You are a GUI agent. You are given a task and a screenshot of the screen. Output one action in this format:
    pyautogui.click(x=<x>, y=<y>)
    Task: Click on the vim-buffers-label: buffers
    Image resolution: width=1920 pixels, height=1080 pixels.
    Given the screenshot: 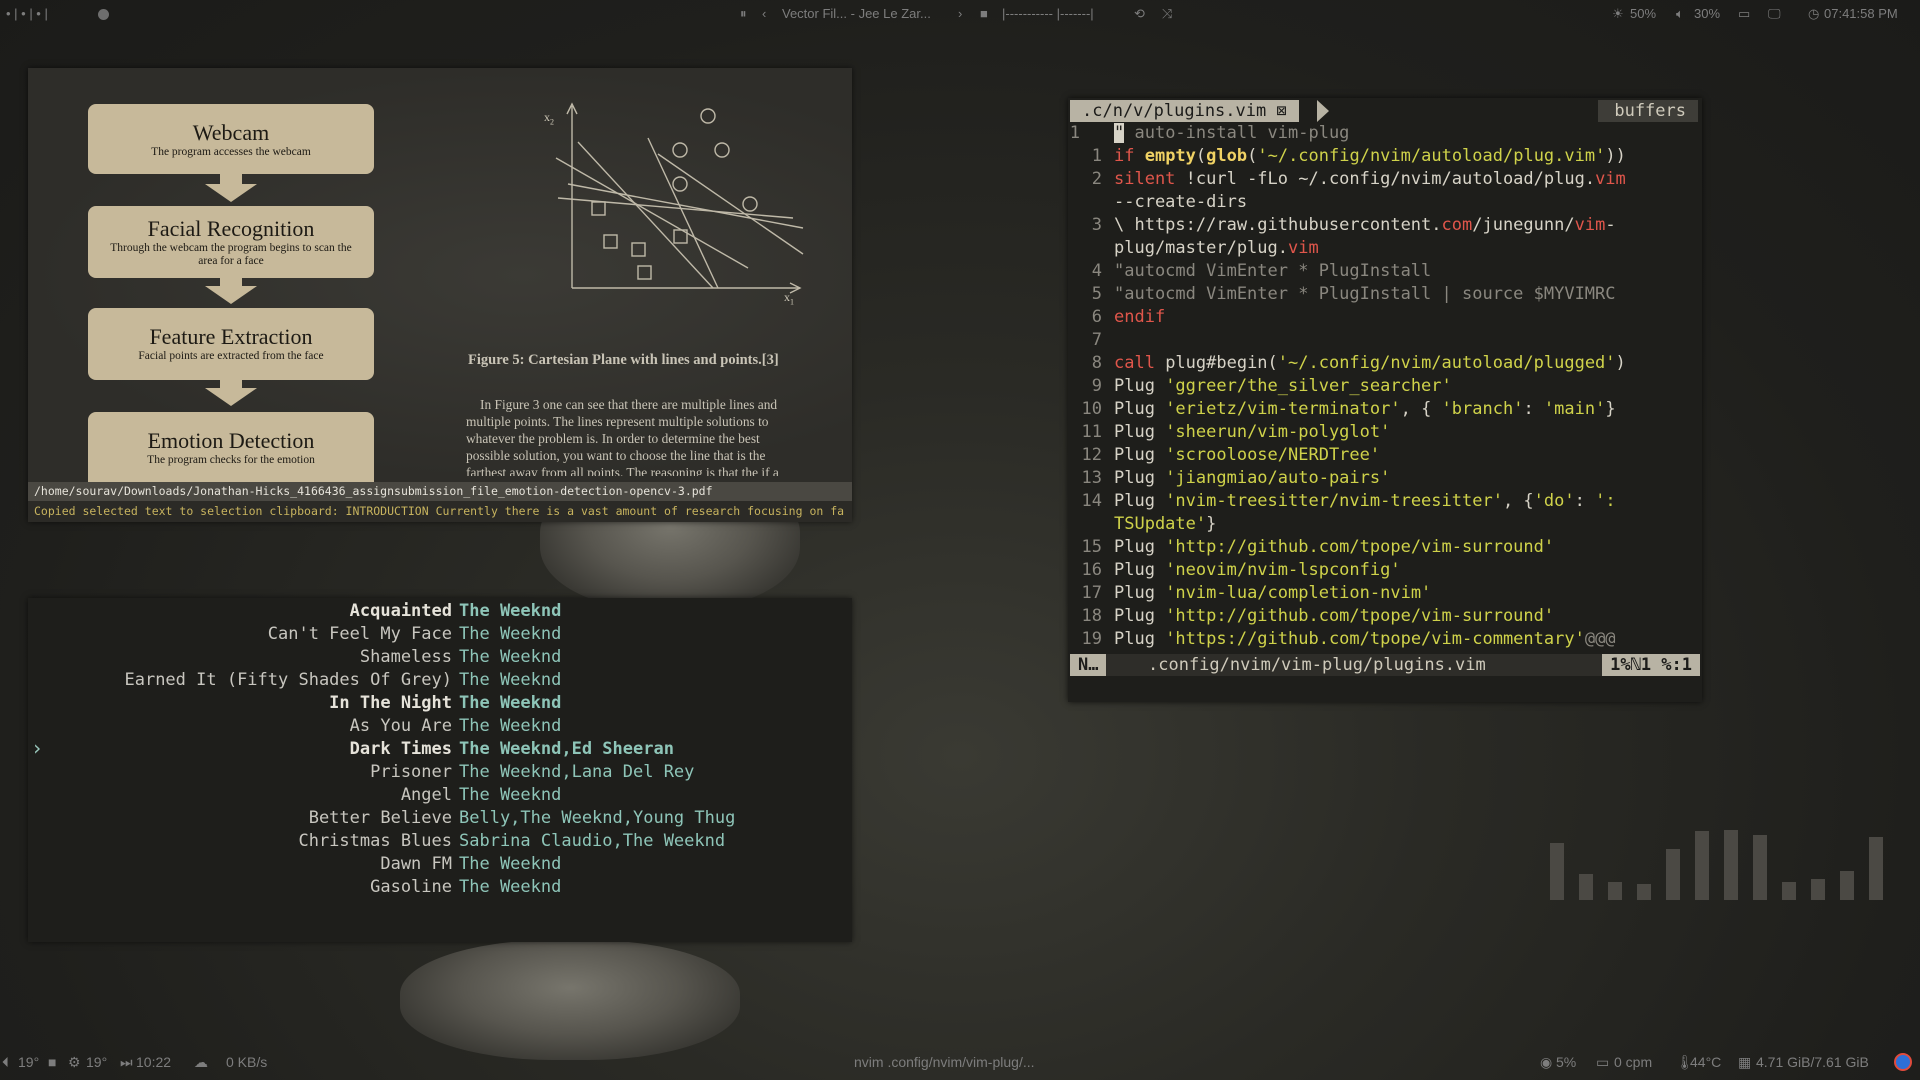 What is the action you would take?
    pyautogui.click(x=1648, y=111)
    